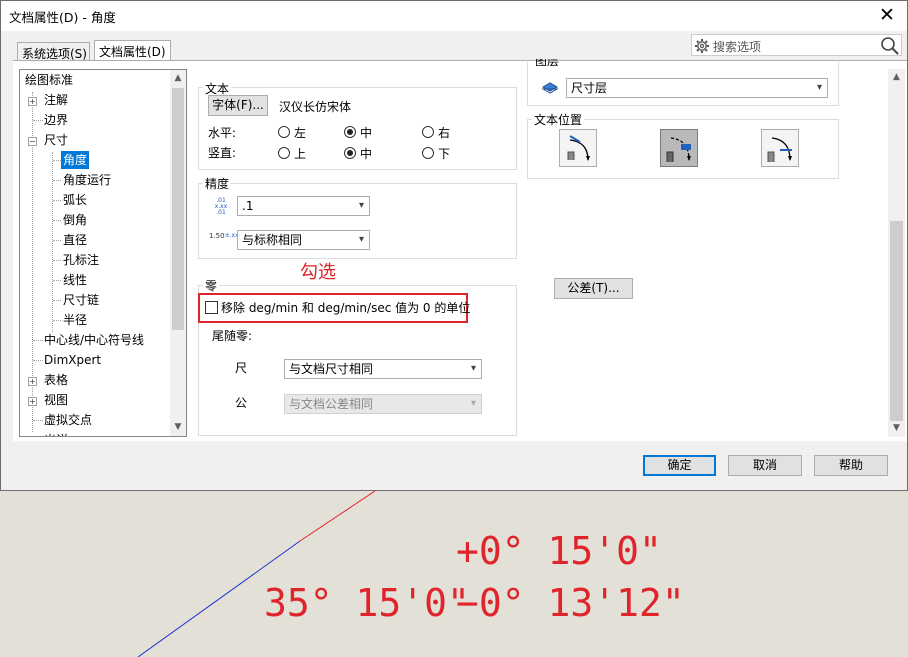 This screenshot has height=657, width=908. Describe the element at coordinates (284, 132) in the screenshot. I see `radio-horizontal-left` at that location.